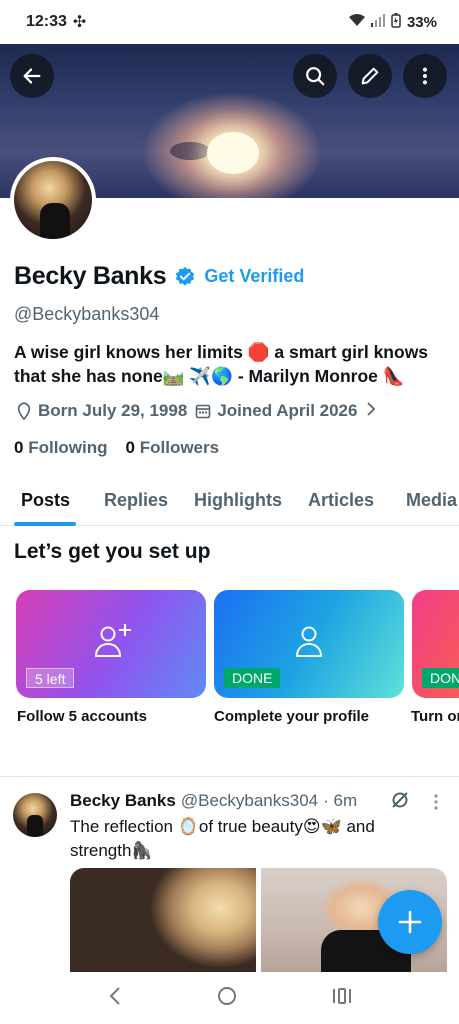  What do you see at coordinates (185, 276) in the screenshot?
I see `verified-badge-icon` at bounding box center [185, 276].